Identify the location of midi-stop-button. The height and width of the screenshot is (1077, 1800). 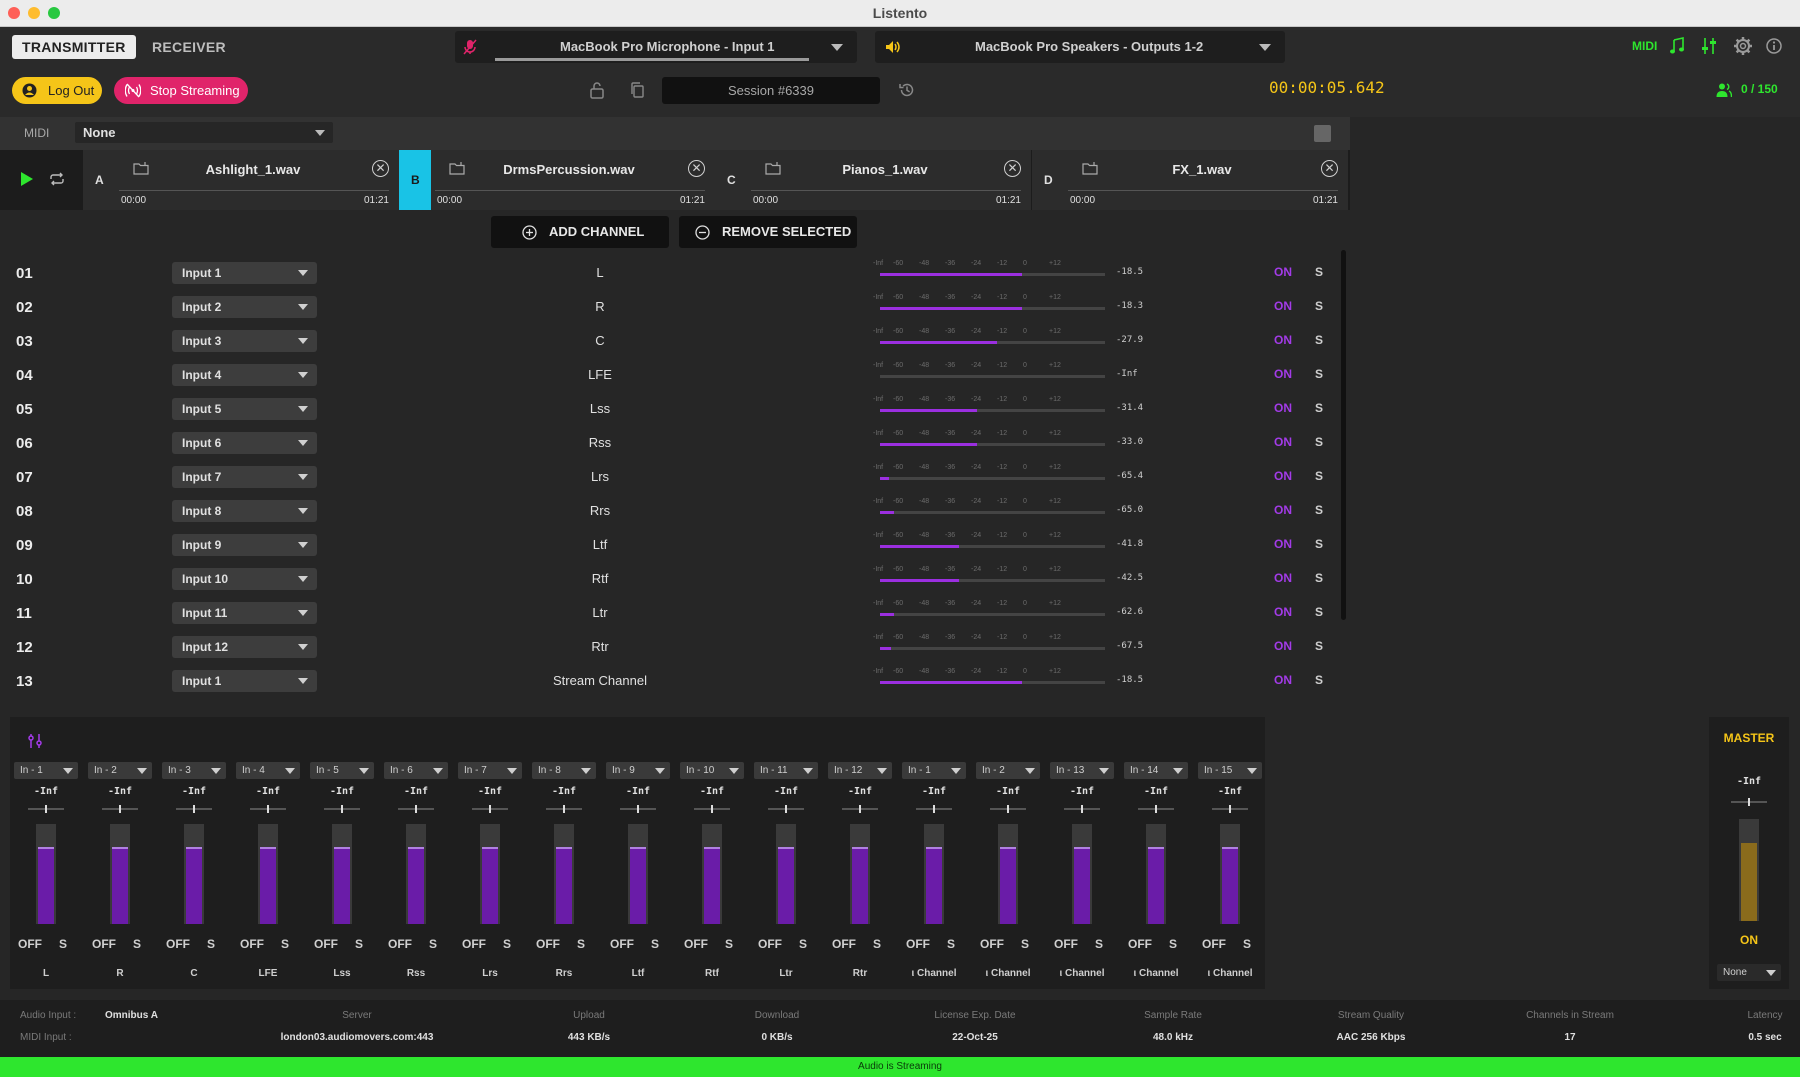
(1322, 133).